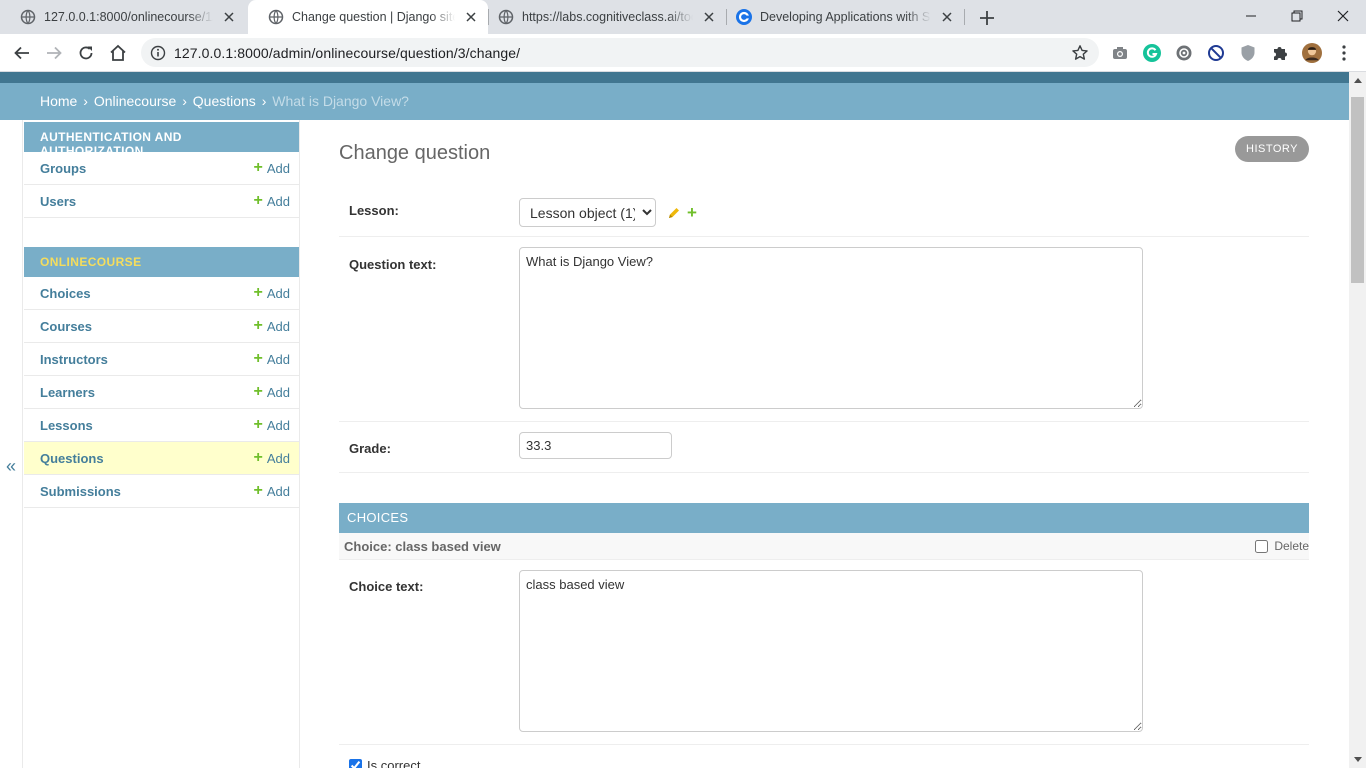 Image resolution: width=1366 pixels, height=768 pixels. What do you see at coordinates (1152, 53) in the screenshot?
I see `grammarly-icon` at bounding box center [1152, 53].